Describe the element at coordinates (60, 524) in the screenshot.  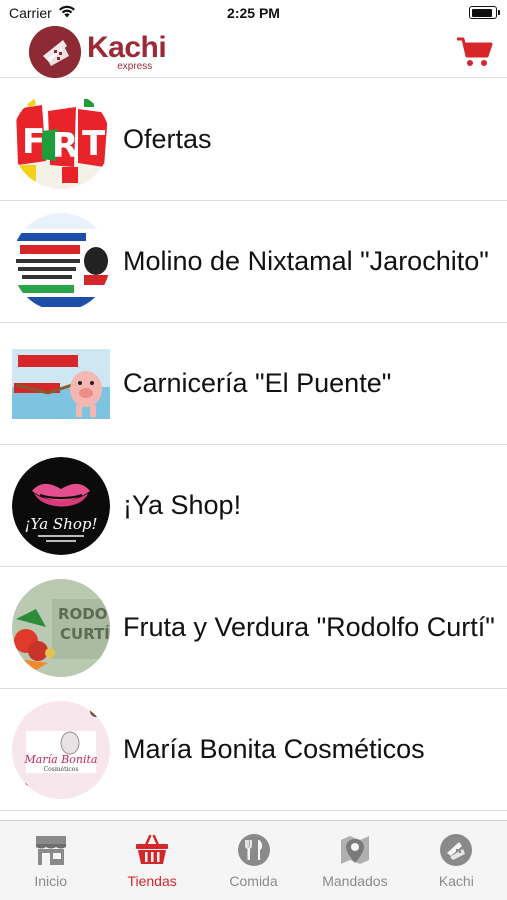
I see `svg-text: ¡Ya Shop!` at that location.